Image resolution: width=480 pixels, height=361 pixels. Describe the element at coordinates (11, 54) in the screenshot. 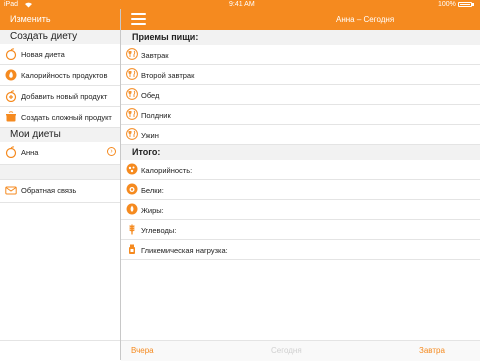

I see `apple-icon` at that location.